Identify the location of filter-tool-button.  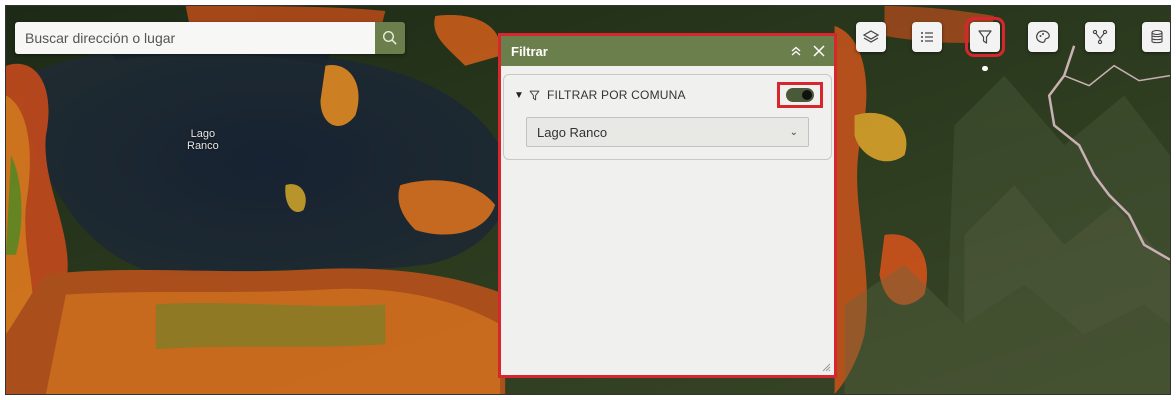
(985, 37).